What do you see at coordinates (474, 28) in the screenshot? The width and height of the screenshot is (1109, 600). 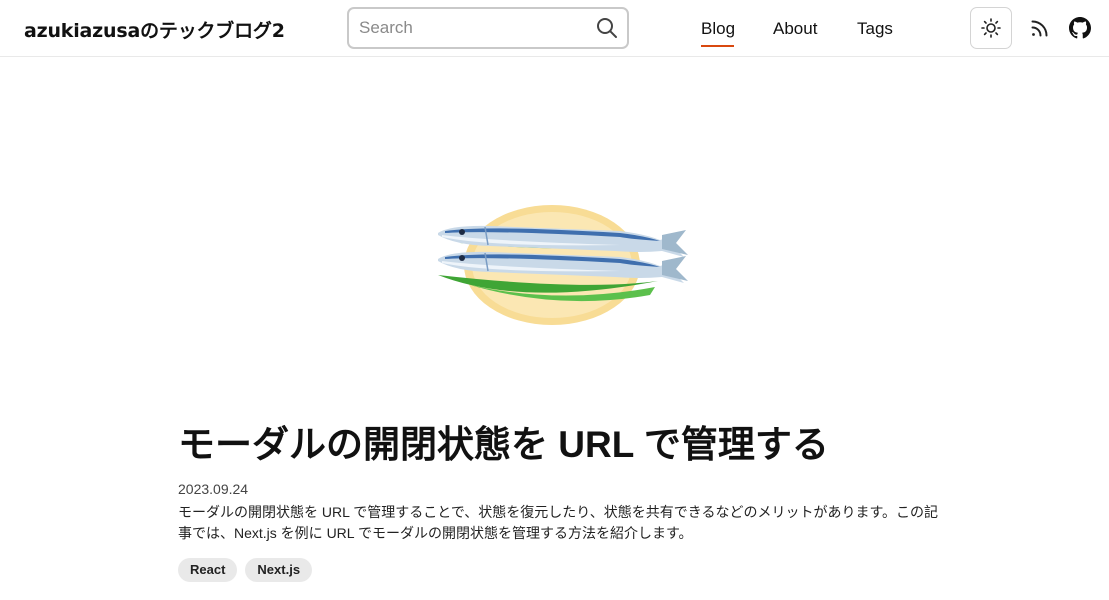 I see `search-input` at bounding box center [474, 28].